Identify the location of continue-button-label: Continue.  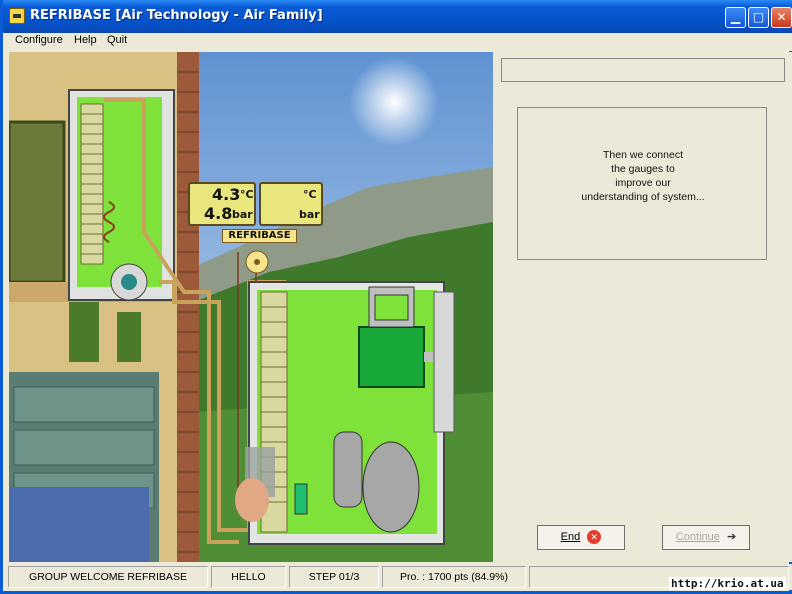
(697, 537).